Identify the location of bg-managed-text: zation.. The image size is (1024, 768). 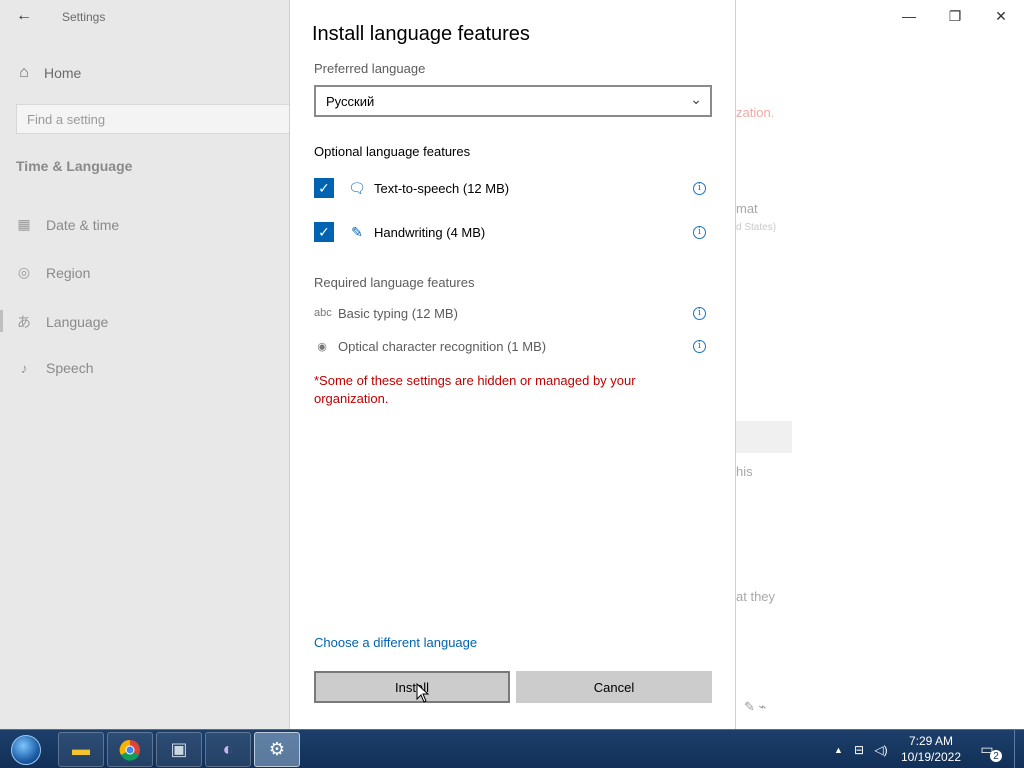
(755, 112).